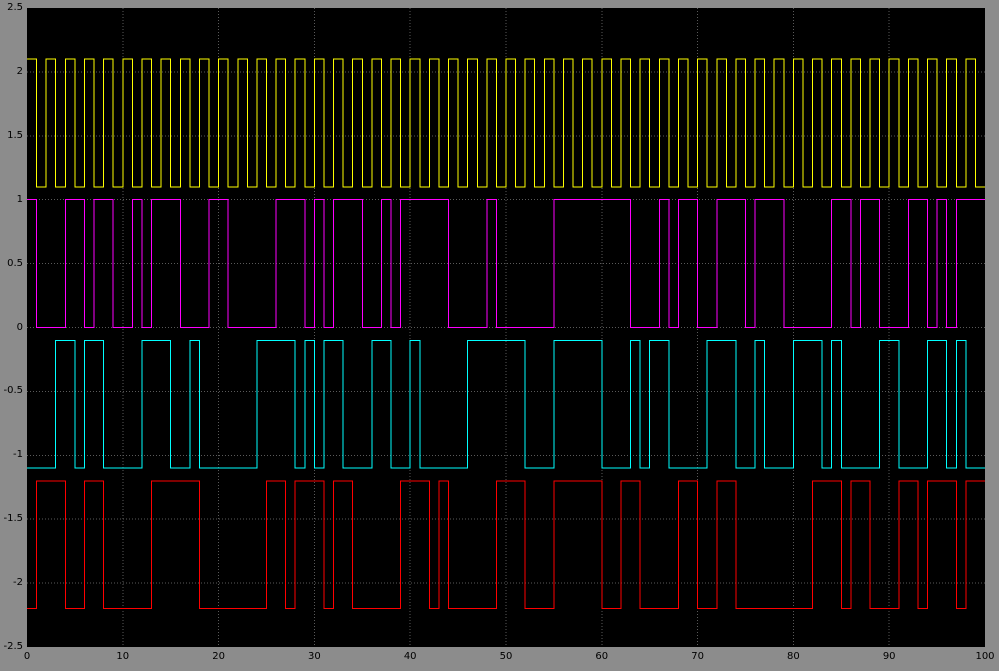 This screenshot has width=999, height=671. I want to click on x-tick-label: 50, so click(506, 656).